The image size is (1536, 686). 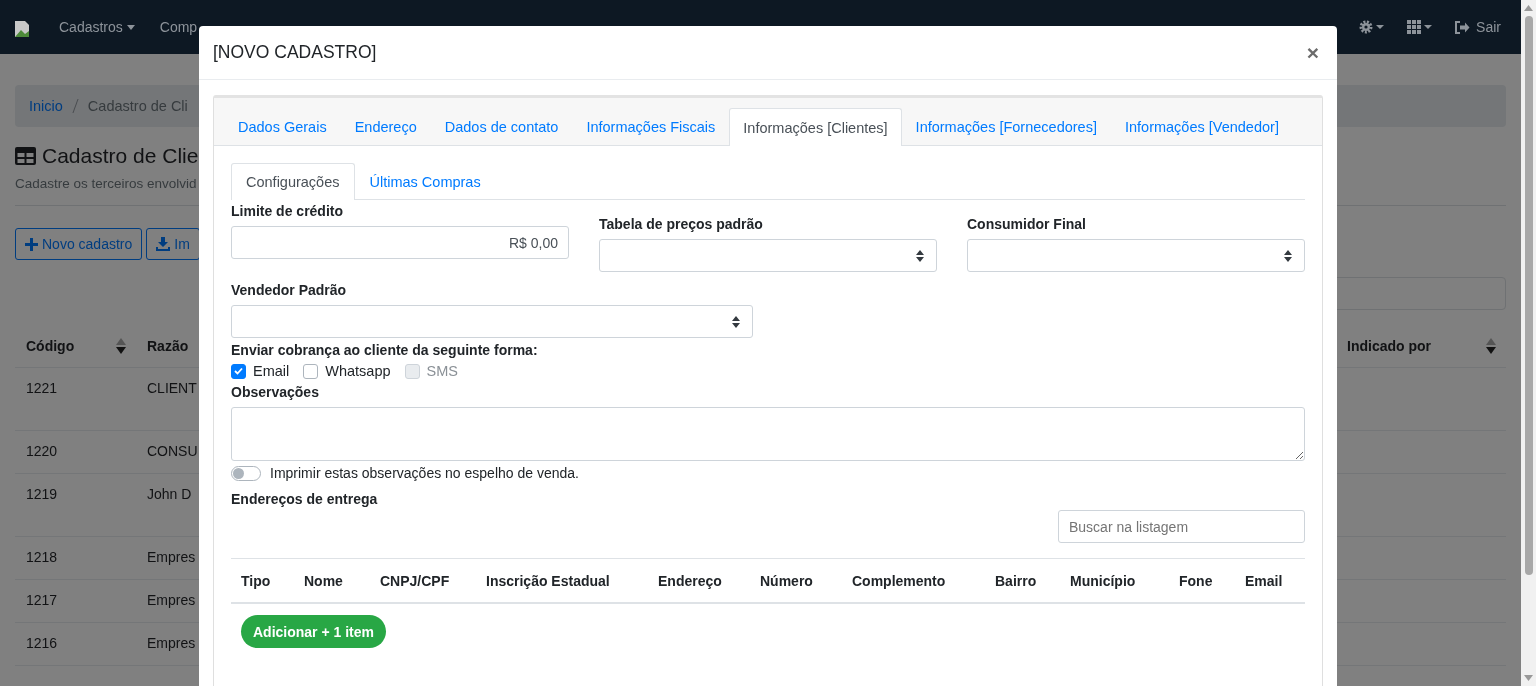 What do you see at coordinates (1103, 580) in the screenshot?
I see `column-header: Município` at bounding box center [1103, 580].